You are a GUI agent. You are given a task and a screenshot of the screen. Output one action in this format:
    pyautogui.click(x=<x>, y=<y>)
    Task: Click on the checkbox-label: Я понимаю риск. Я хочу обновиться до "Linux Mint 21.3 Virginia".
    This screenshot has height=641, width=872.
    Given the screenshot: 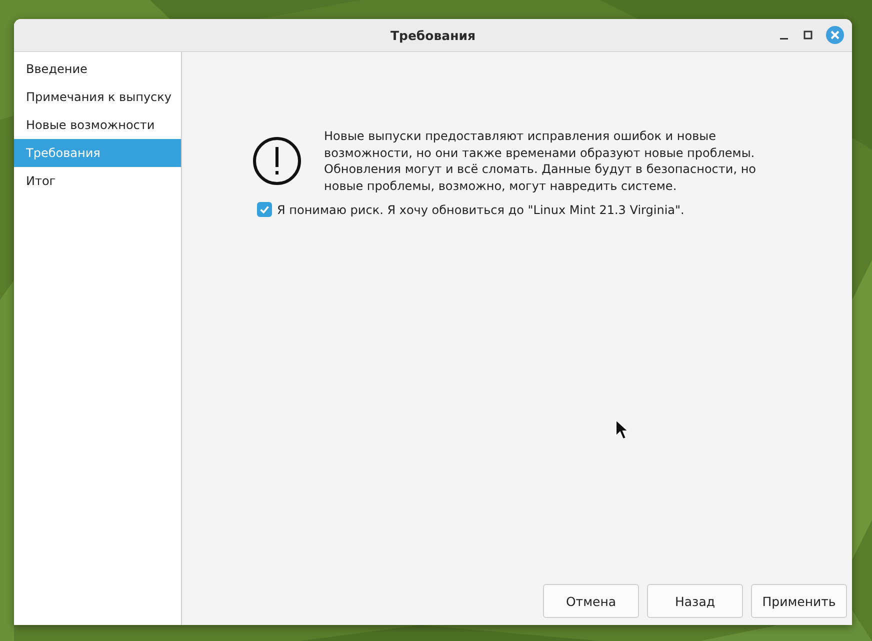 What is the action you would take?
    pyautogui.click(x=480, y=209)
    